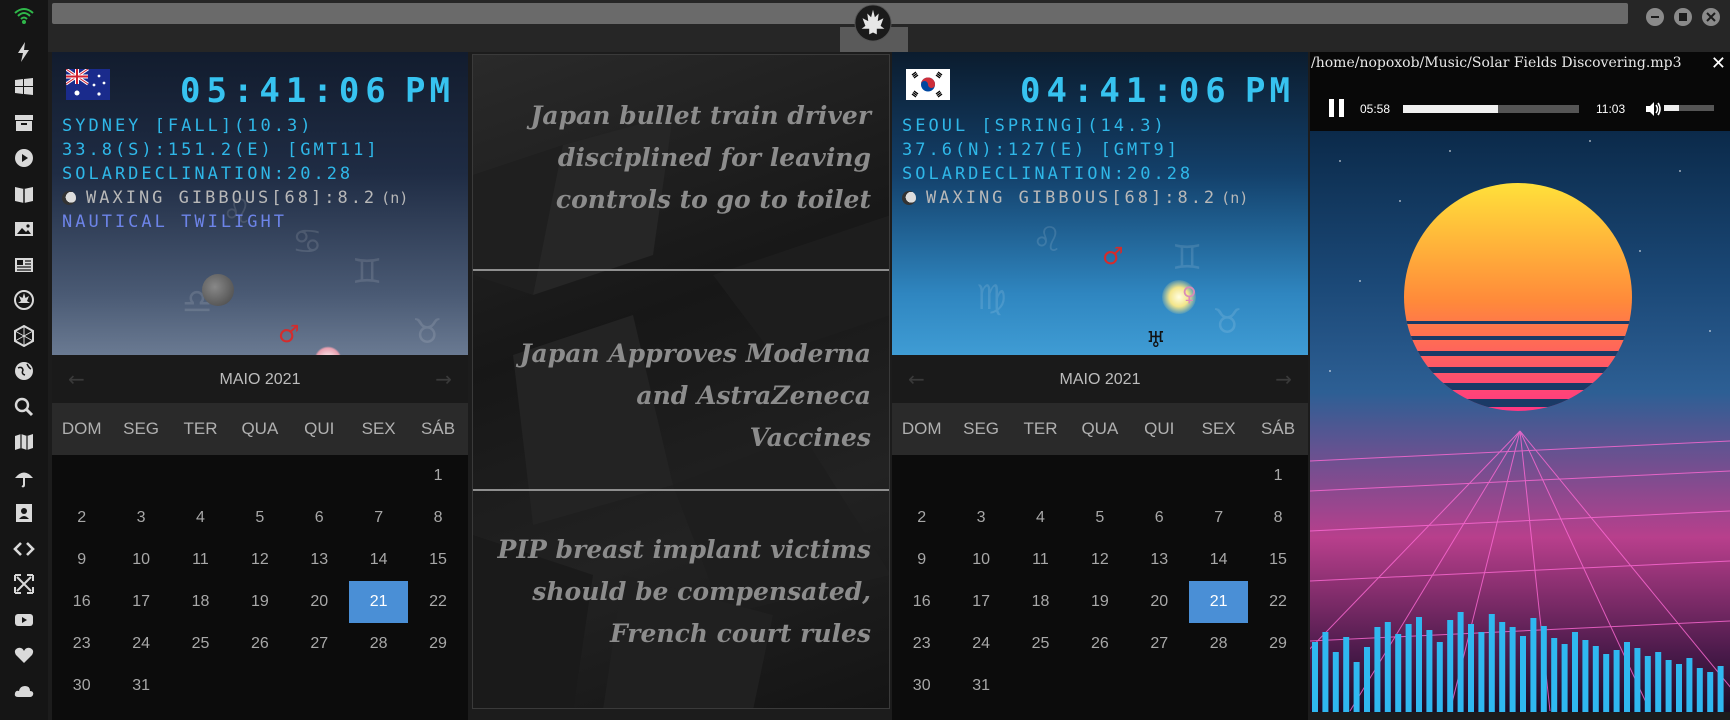 The image size is (1730, 720). Describe the element at coordinates (1491, 109) in the screenshot. I see `seek-bar` at that location.